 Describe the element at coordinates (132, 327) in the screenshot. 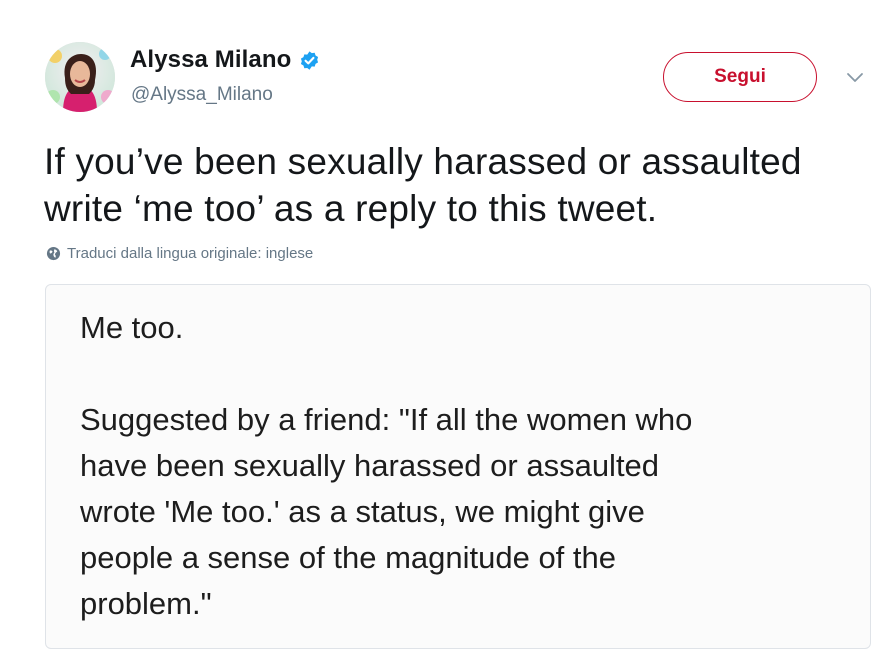

I see `attachment-first-line: Me too.` at that location.